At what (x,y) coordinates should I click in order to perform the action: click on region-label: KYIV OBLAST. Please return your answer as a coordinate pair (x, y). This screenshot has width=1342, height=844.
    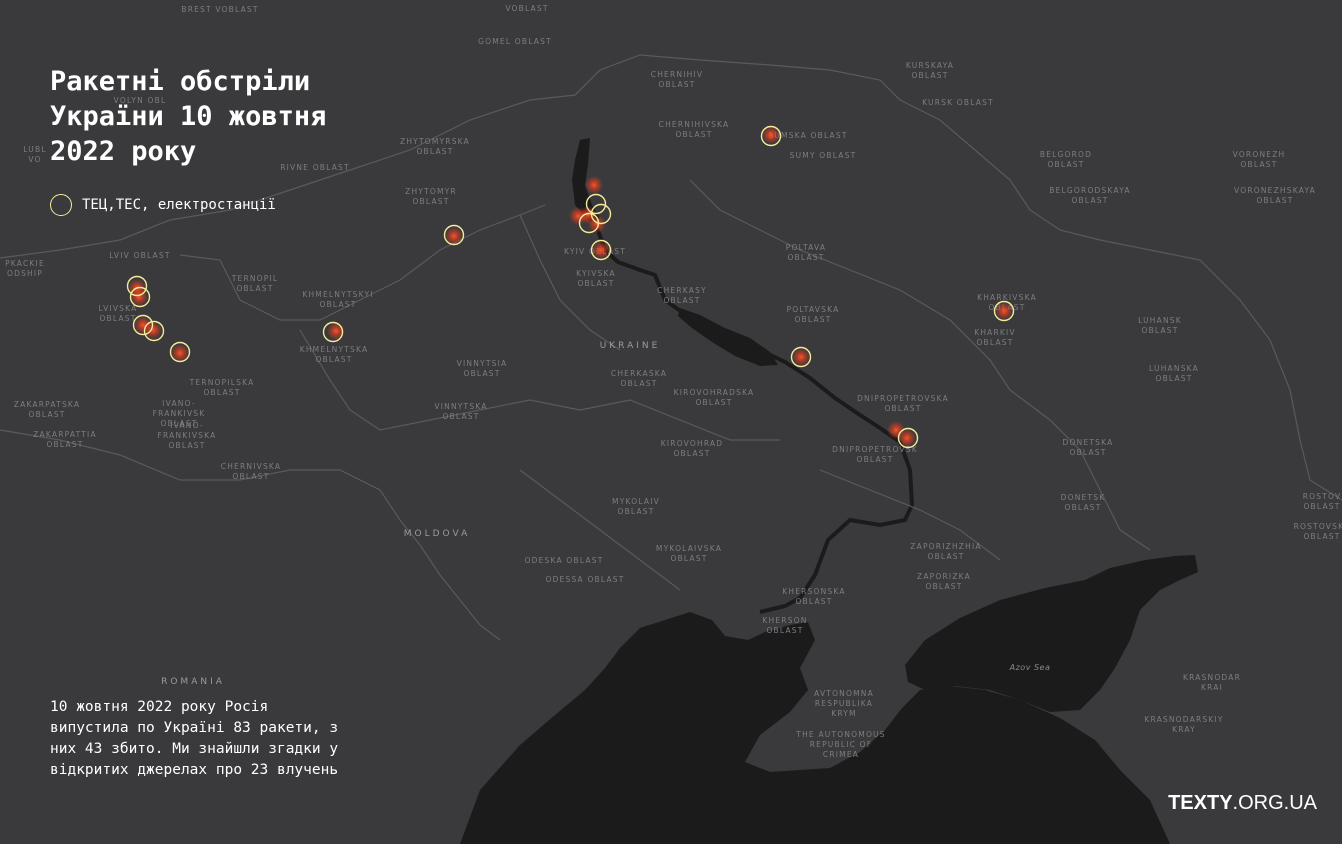
    Looking at the image, I should click on (595, 251).